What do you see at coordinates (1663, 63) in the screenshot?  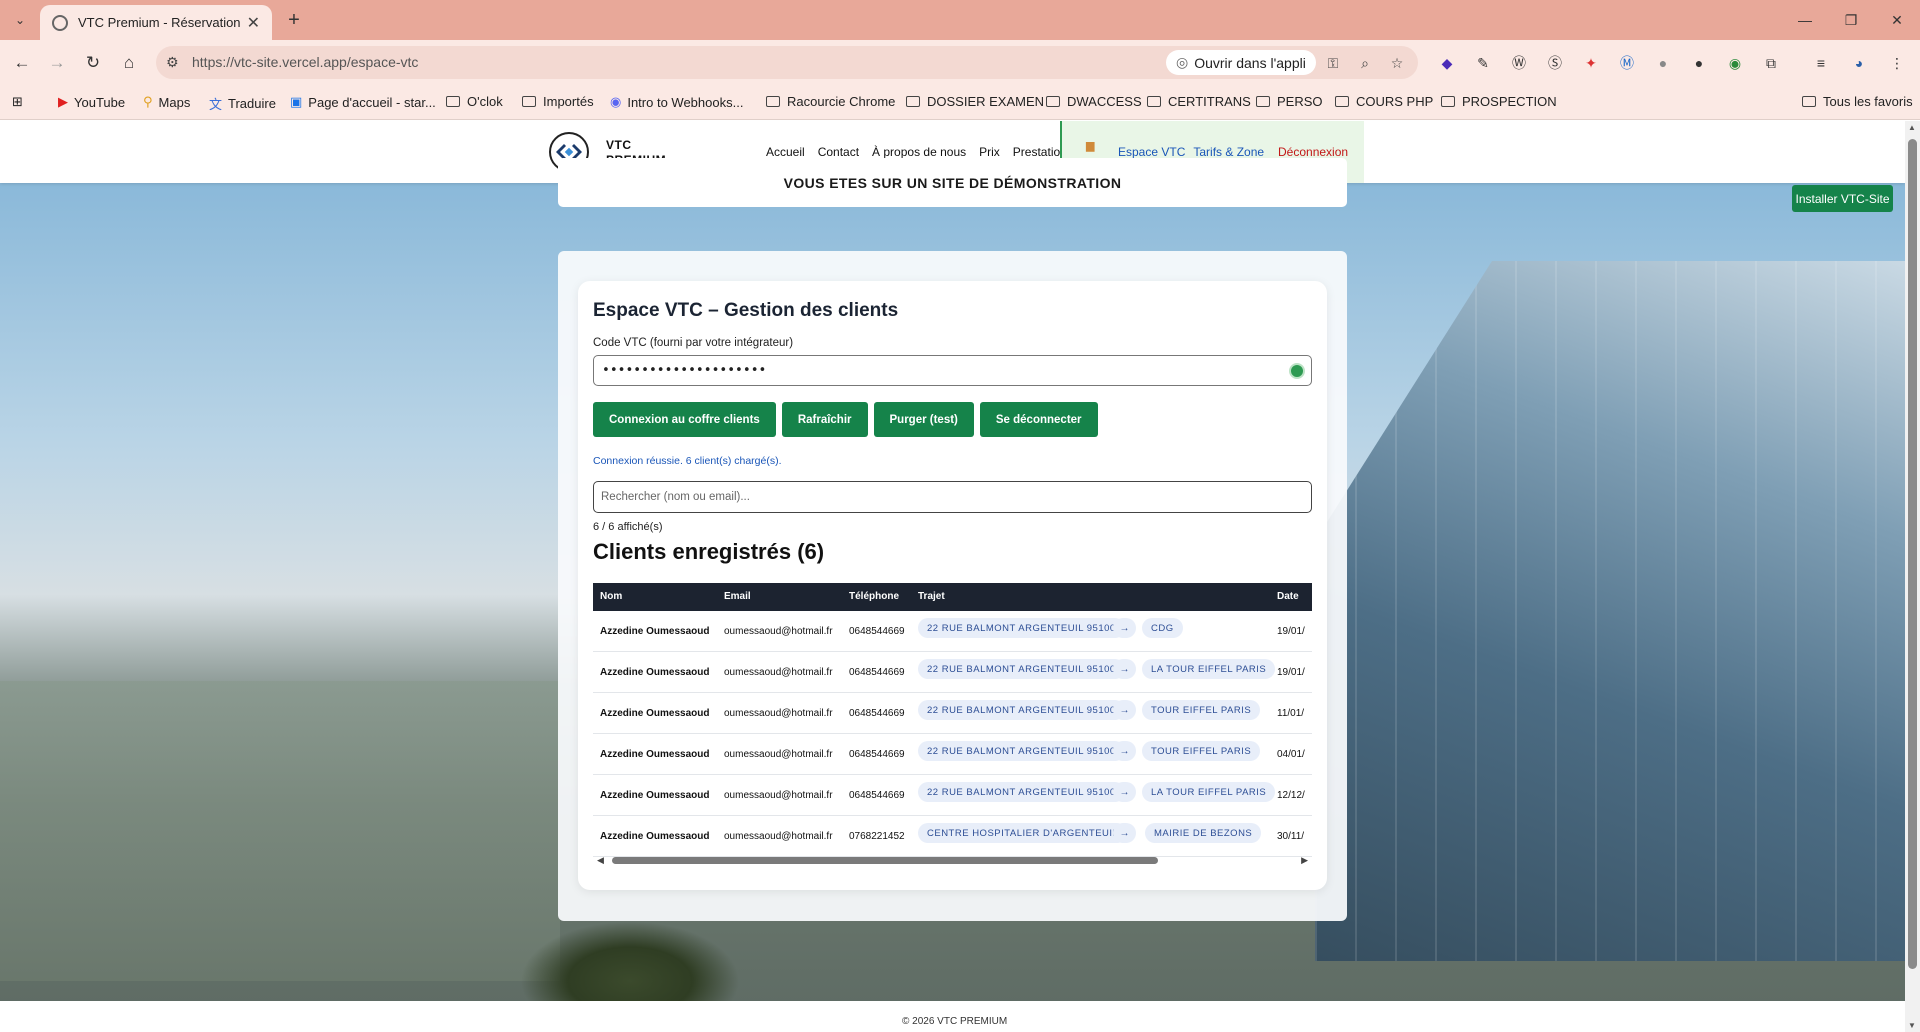 I see `extension-mic-gray-icon: ●` at bounding box center [1663, 63].